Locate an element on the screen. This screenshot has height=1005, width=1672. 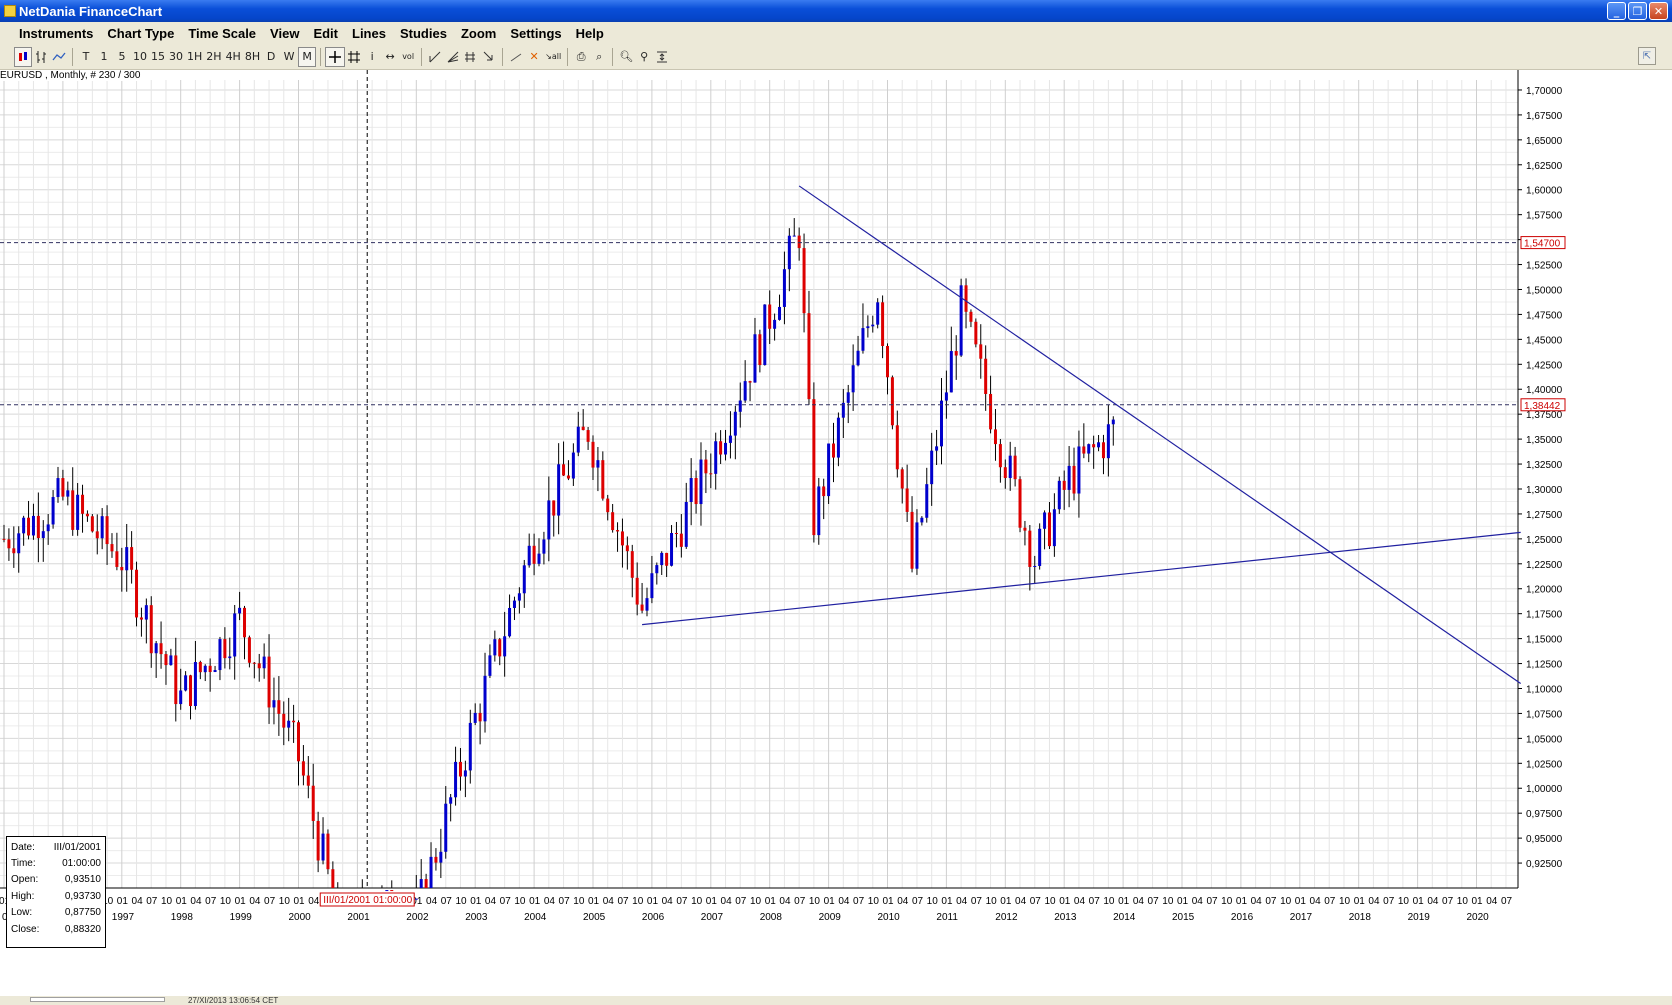
crosshair-icon is located at coordinates (335, 56).